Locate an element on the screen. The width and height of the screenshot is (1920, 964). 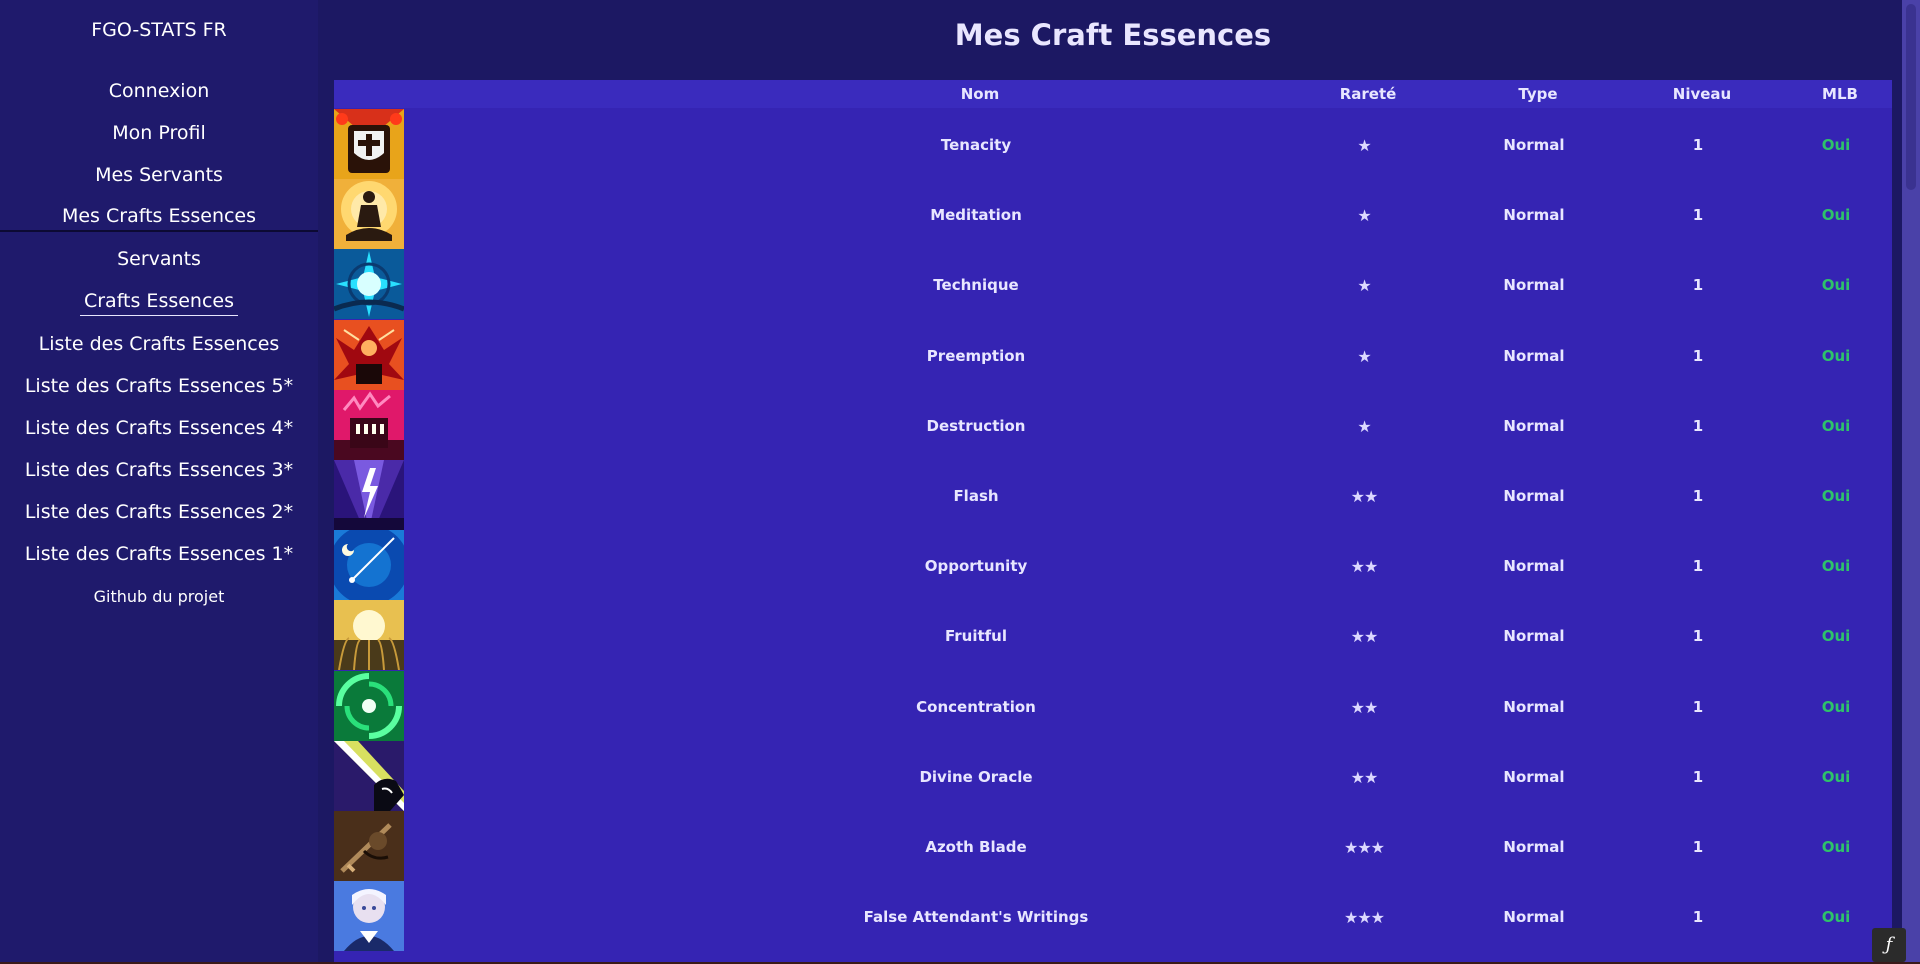
brand-title: FGO-STATS FR is located at coordinates (159, 30).